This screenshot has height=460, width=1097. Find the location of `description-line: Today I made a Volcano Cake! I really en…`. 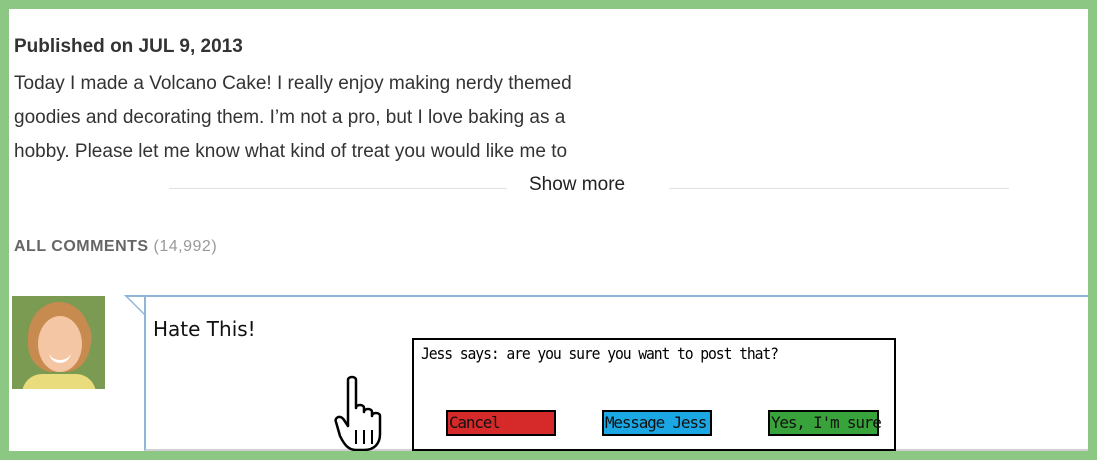

description-line: Today I made a Volcano Cake! I really en… is located at coordinates (293, 83).